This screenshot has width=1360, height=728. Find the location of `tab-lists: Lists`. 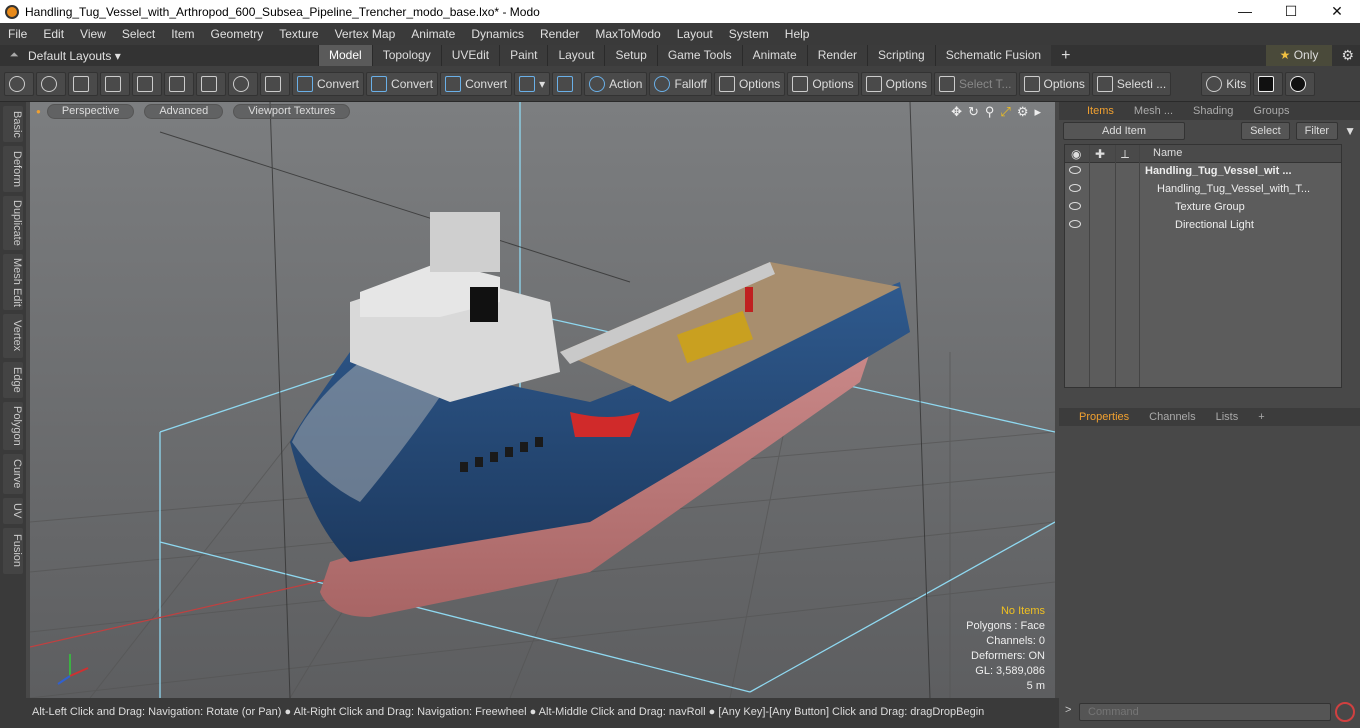

tab-lists: Lists is located at coordinates (1227, 417).